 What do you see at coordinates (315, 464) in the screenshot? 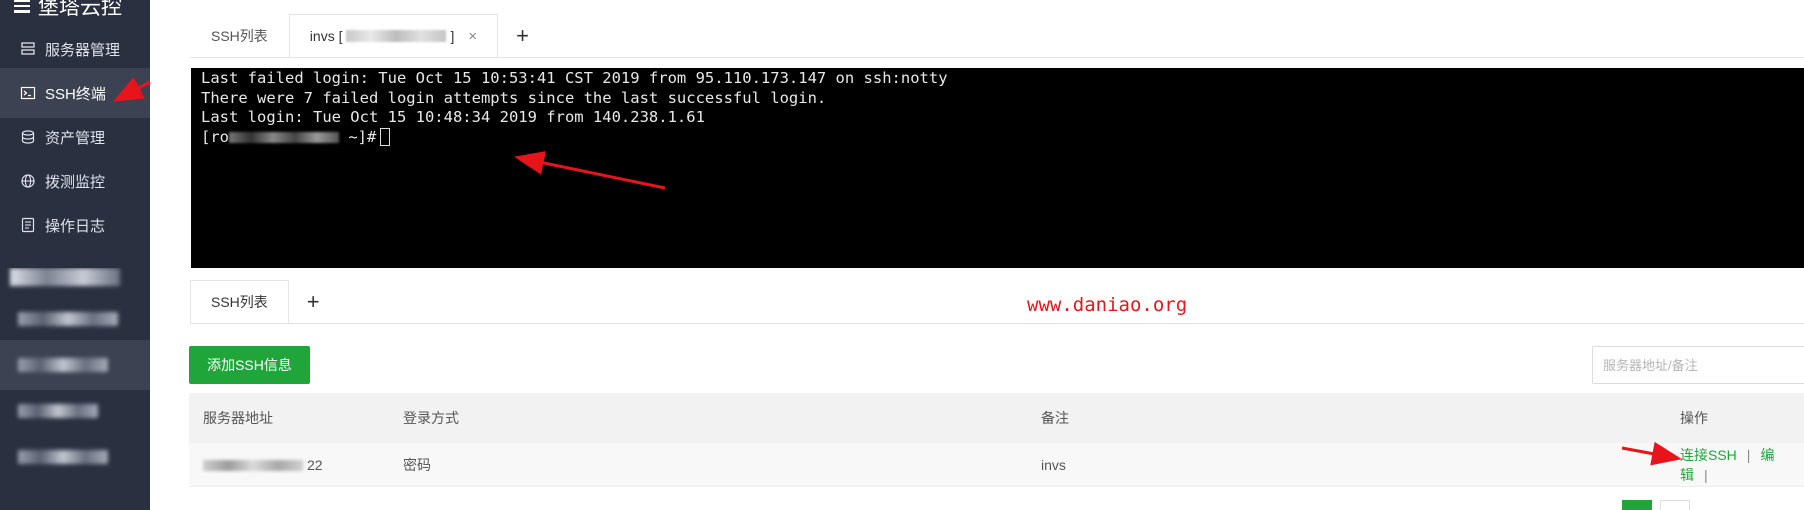
I see `cell-port: 22` at bounding box center [315, 464].